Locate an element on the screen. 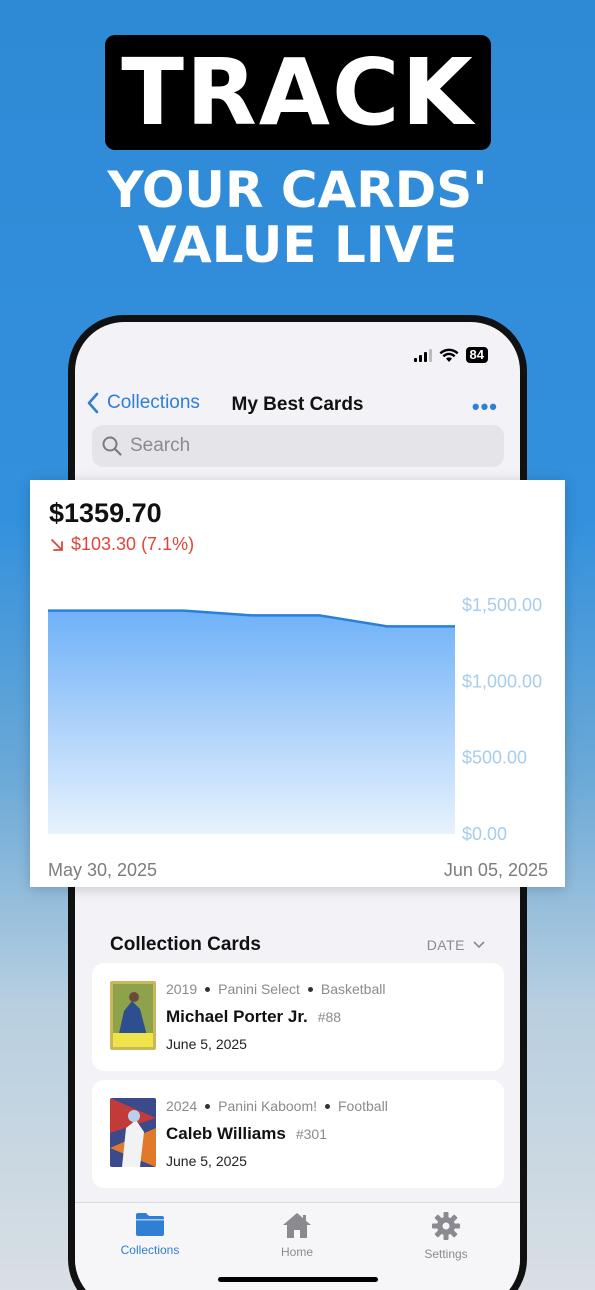  tab-settings: Settings is located at coordinates (446, 1236).